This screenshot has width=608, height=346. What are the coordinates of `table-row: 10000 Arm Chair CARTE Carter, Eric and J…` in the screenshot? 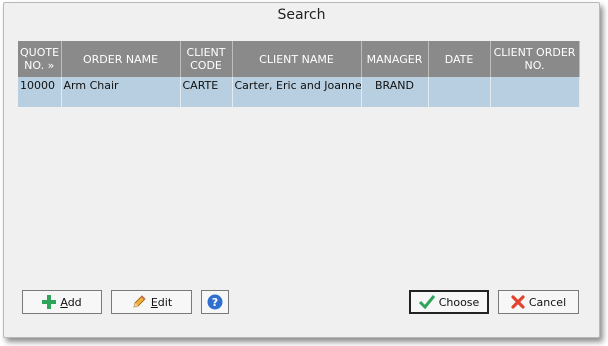 It's located at (299, 92).